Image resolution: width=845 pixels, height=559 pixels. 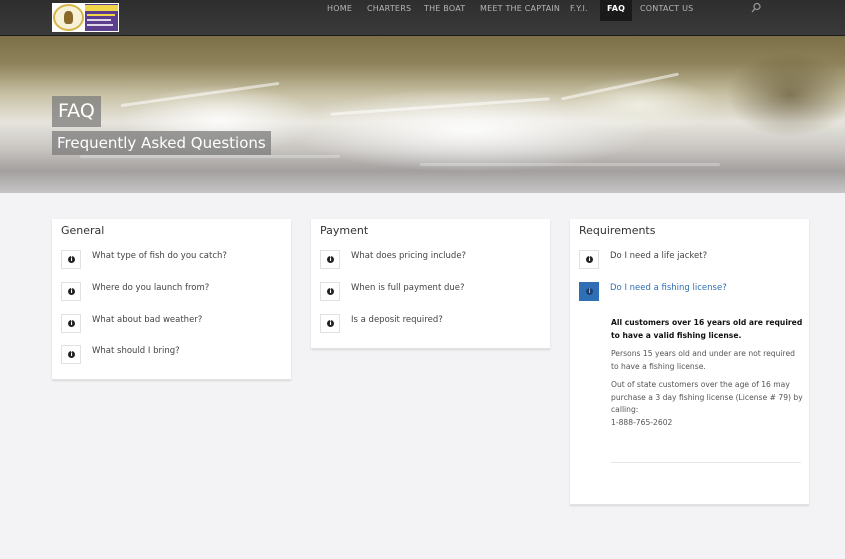 What do you see at coordinates (344, 230) in the screenshot?
I see `section-heading: Payment` at bounding box center [344, 230].